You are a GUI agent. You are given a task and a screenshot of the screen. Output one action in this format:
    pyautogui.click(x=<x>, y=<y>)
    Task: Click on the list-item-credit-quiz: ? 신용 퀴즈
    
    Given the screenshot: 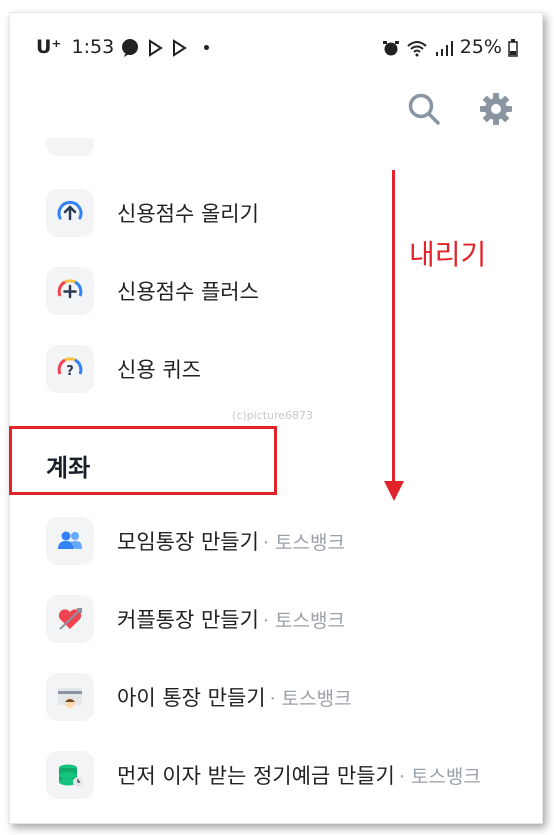 What is the action you would take?
    pyautogui.click(x=286, y=369)
    